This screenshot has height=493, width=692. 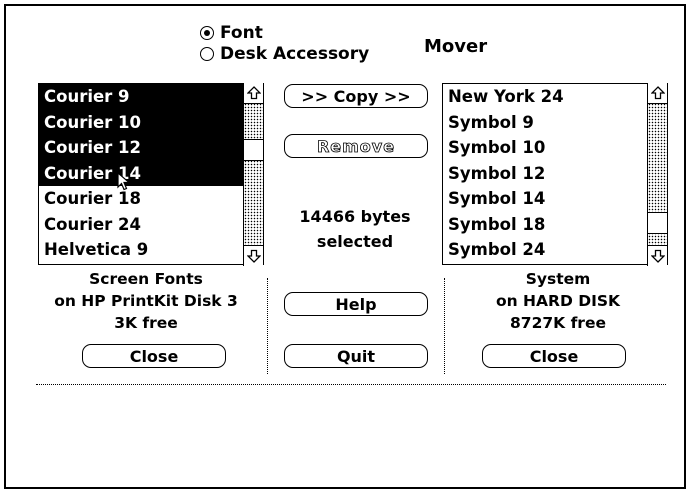 I want to click on font-radio-option: Font, so click(x=231, y=33).